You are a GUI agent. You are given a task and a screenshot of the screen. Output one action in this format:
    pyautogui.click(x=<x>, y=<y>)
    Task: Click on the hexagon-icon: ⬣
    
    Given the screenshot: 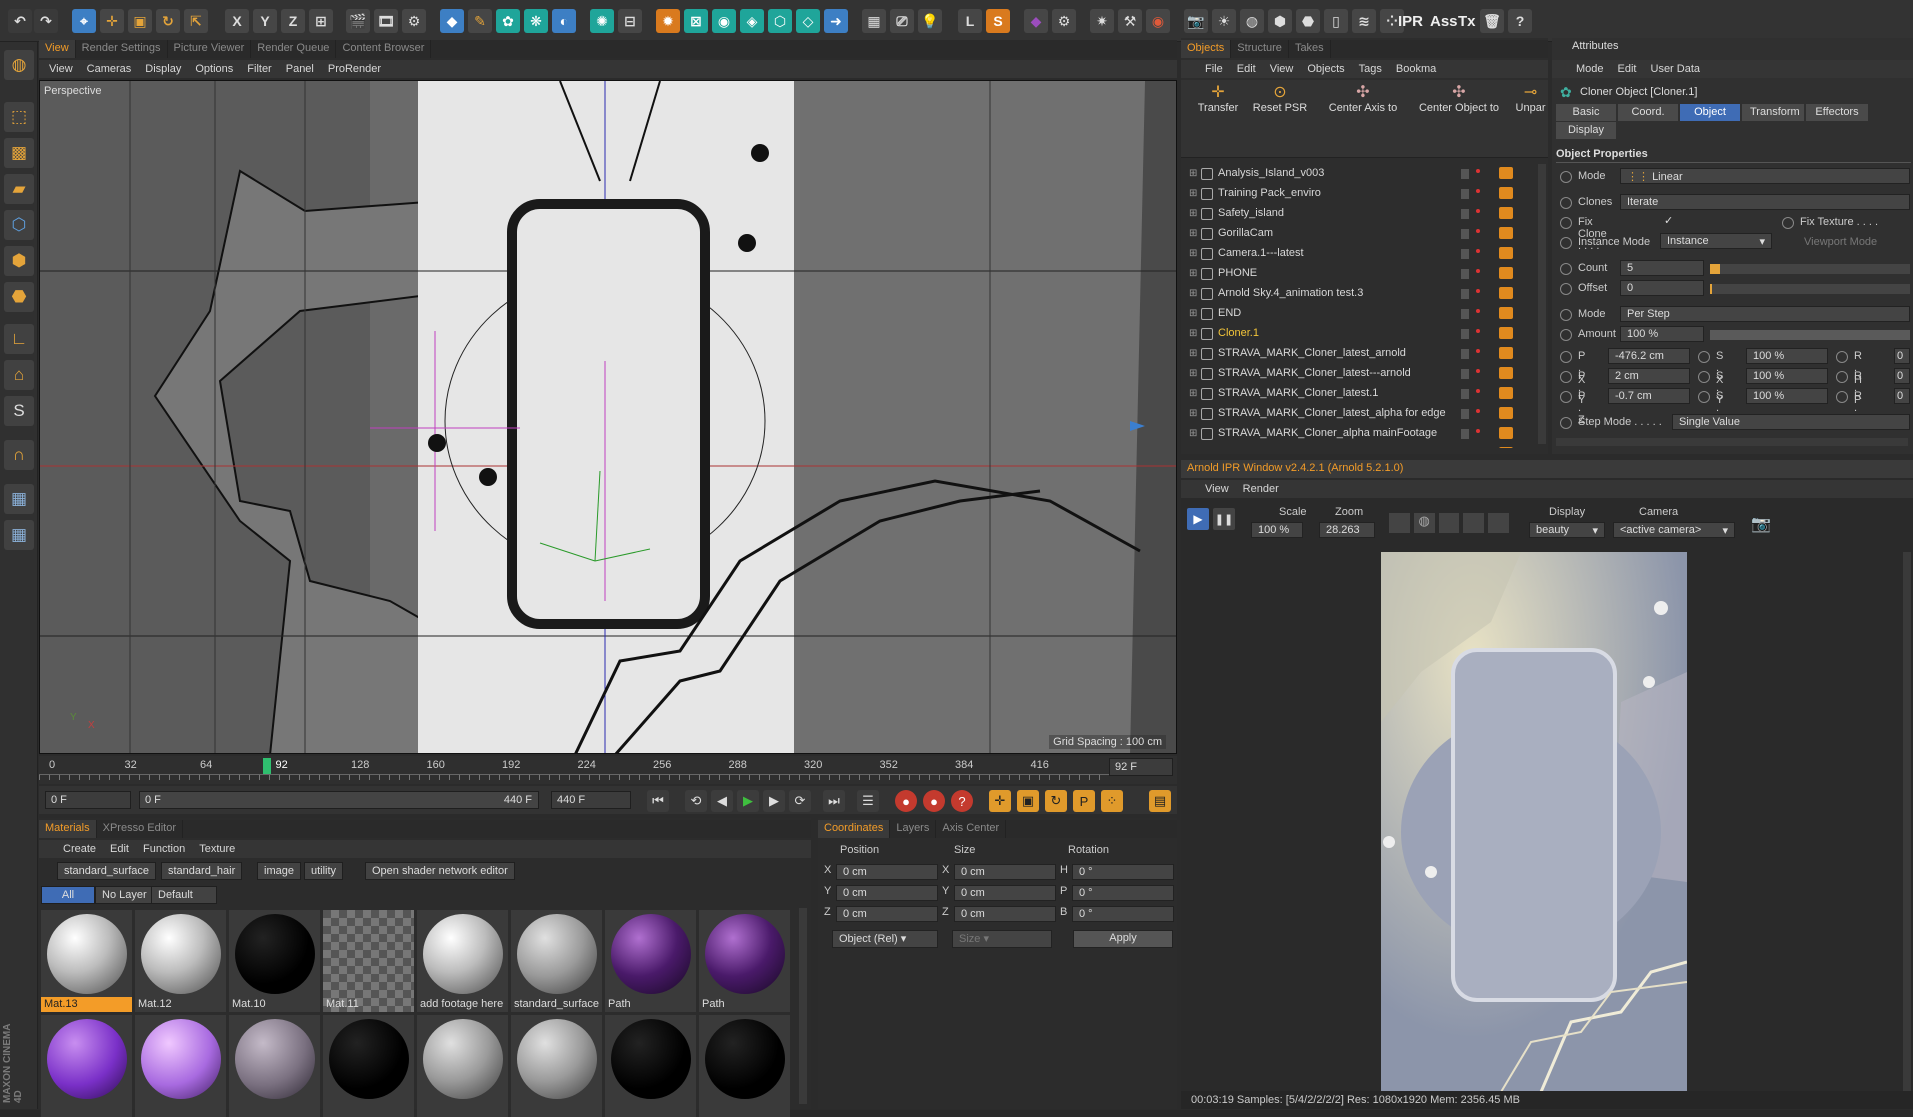 What is the action you would take?
    pyautogui.click(x=1308, y=21)
    